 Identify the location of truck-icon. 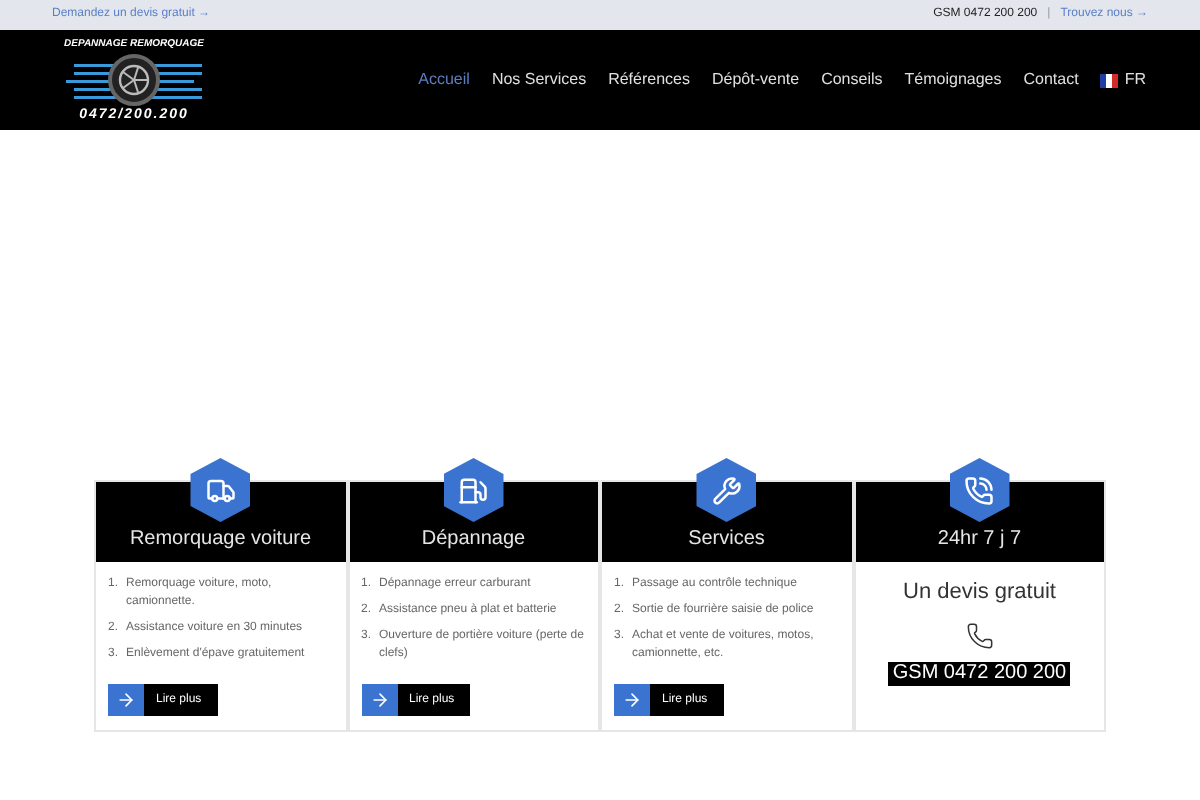
(220, 490).